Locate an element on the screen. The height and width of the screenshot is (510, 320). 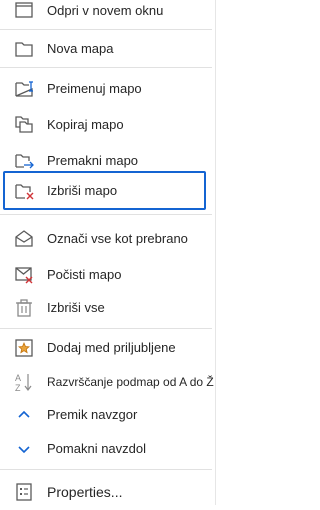
sort-az-icon: AZ is located at coordinates (24, 382).